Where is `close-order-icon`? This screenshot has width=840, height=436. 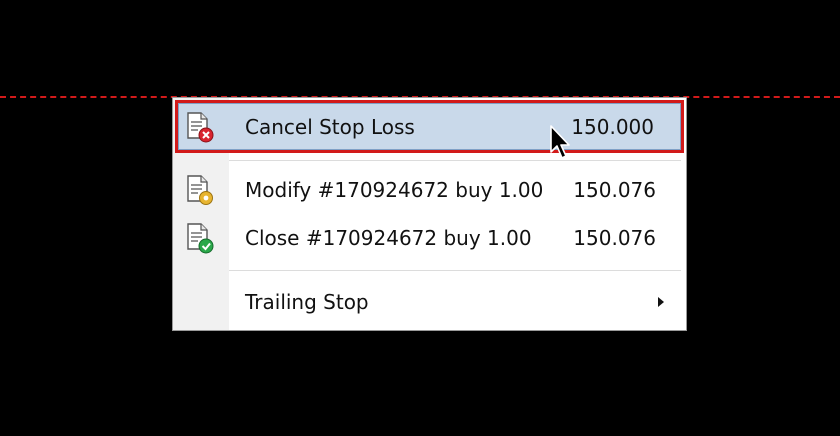 close-order-icon is located at coordinates (200, 238).